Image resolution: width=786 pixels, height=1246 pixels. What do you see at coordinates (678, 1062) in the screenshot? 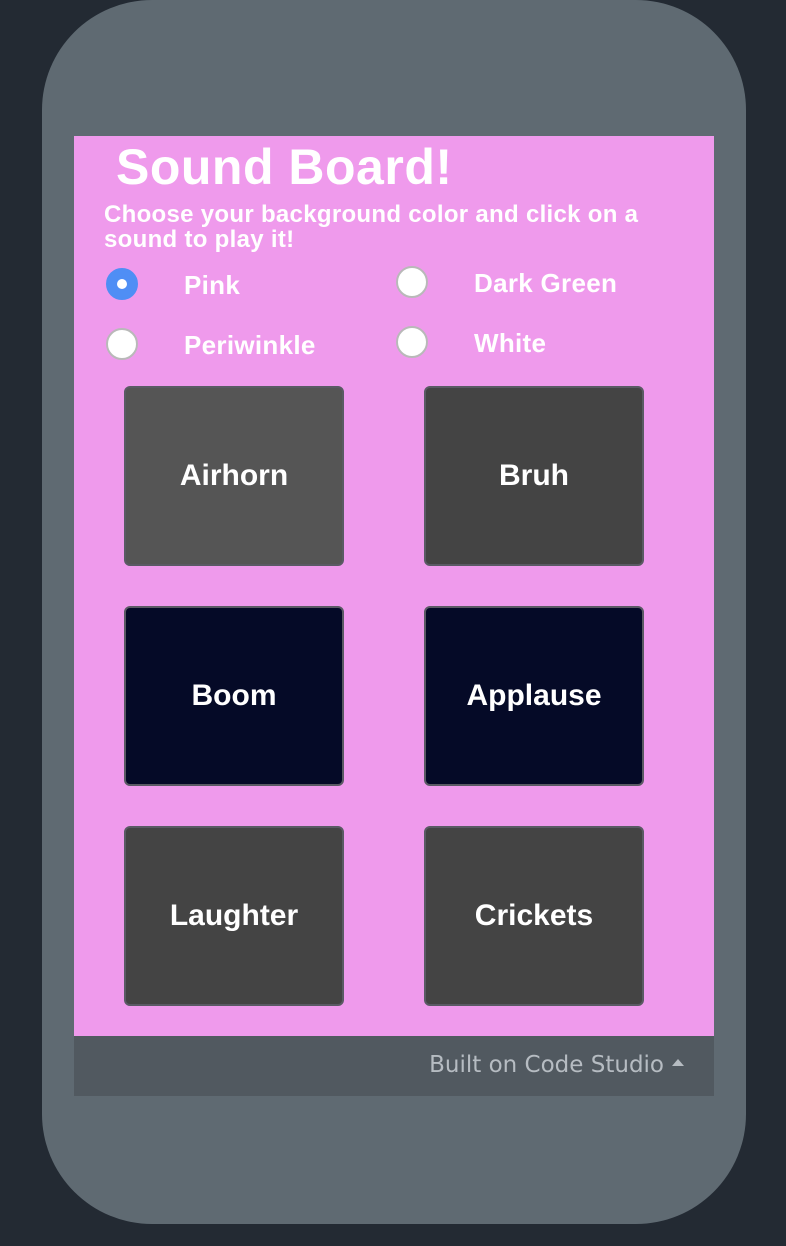
I see `caret-up-icon` at bounding box center [678, 1062].